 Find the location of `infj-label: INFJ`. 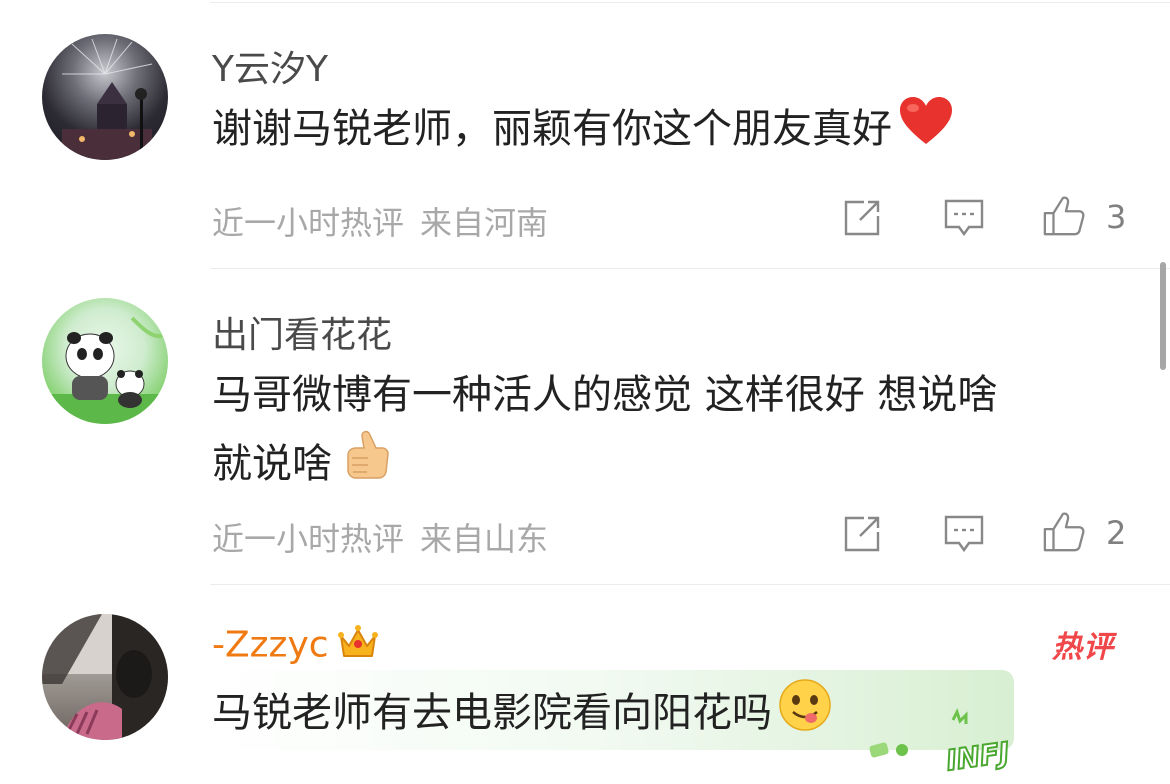

infj-label: INFJ is located at coordinates (977, 757).